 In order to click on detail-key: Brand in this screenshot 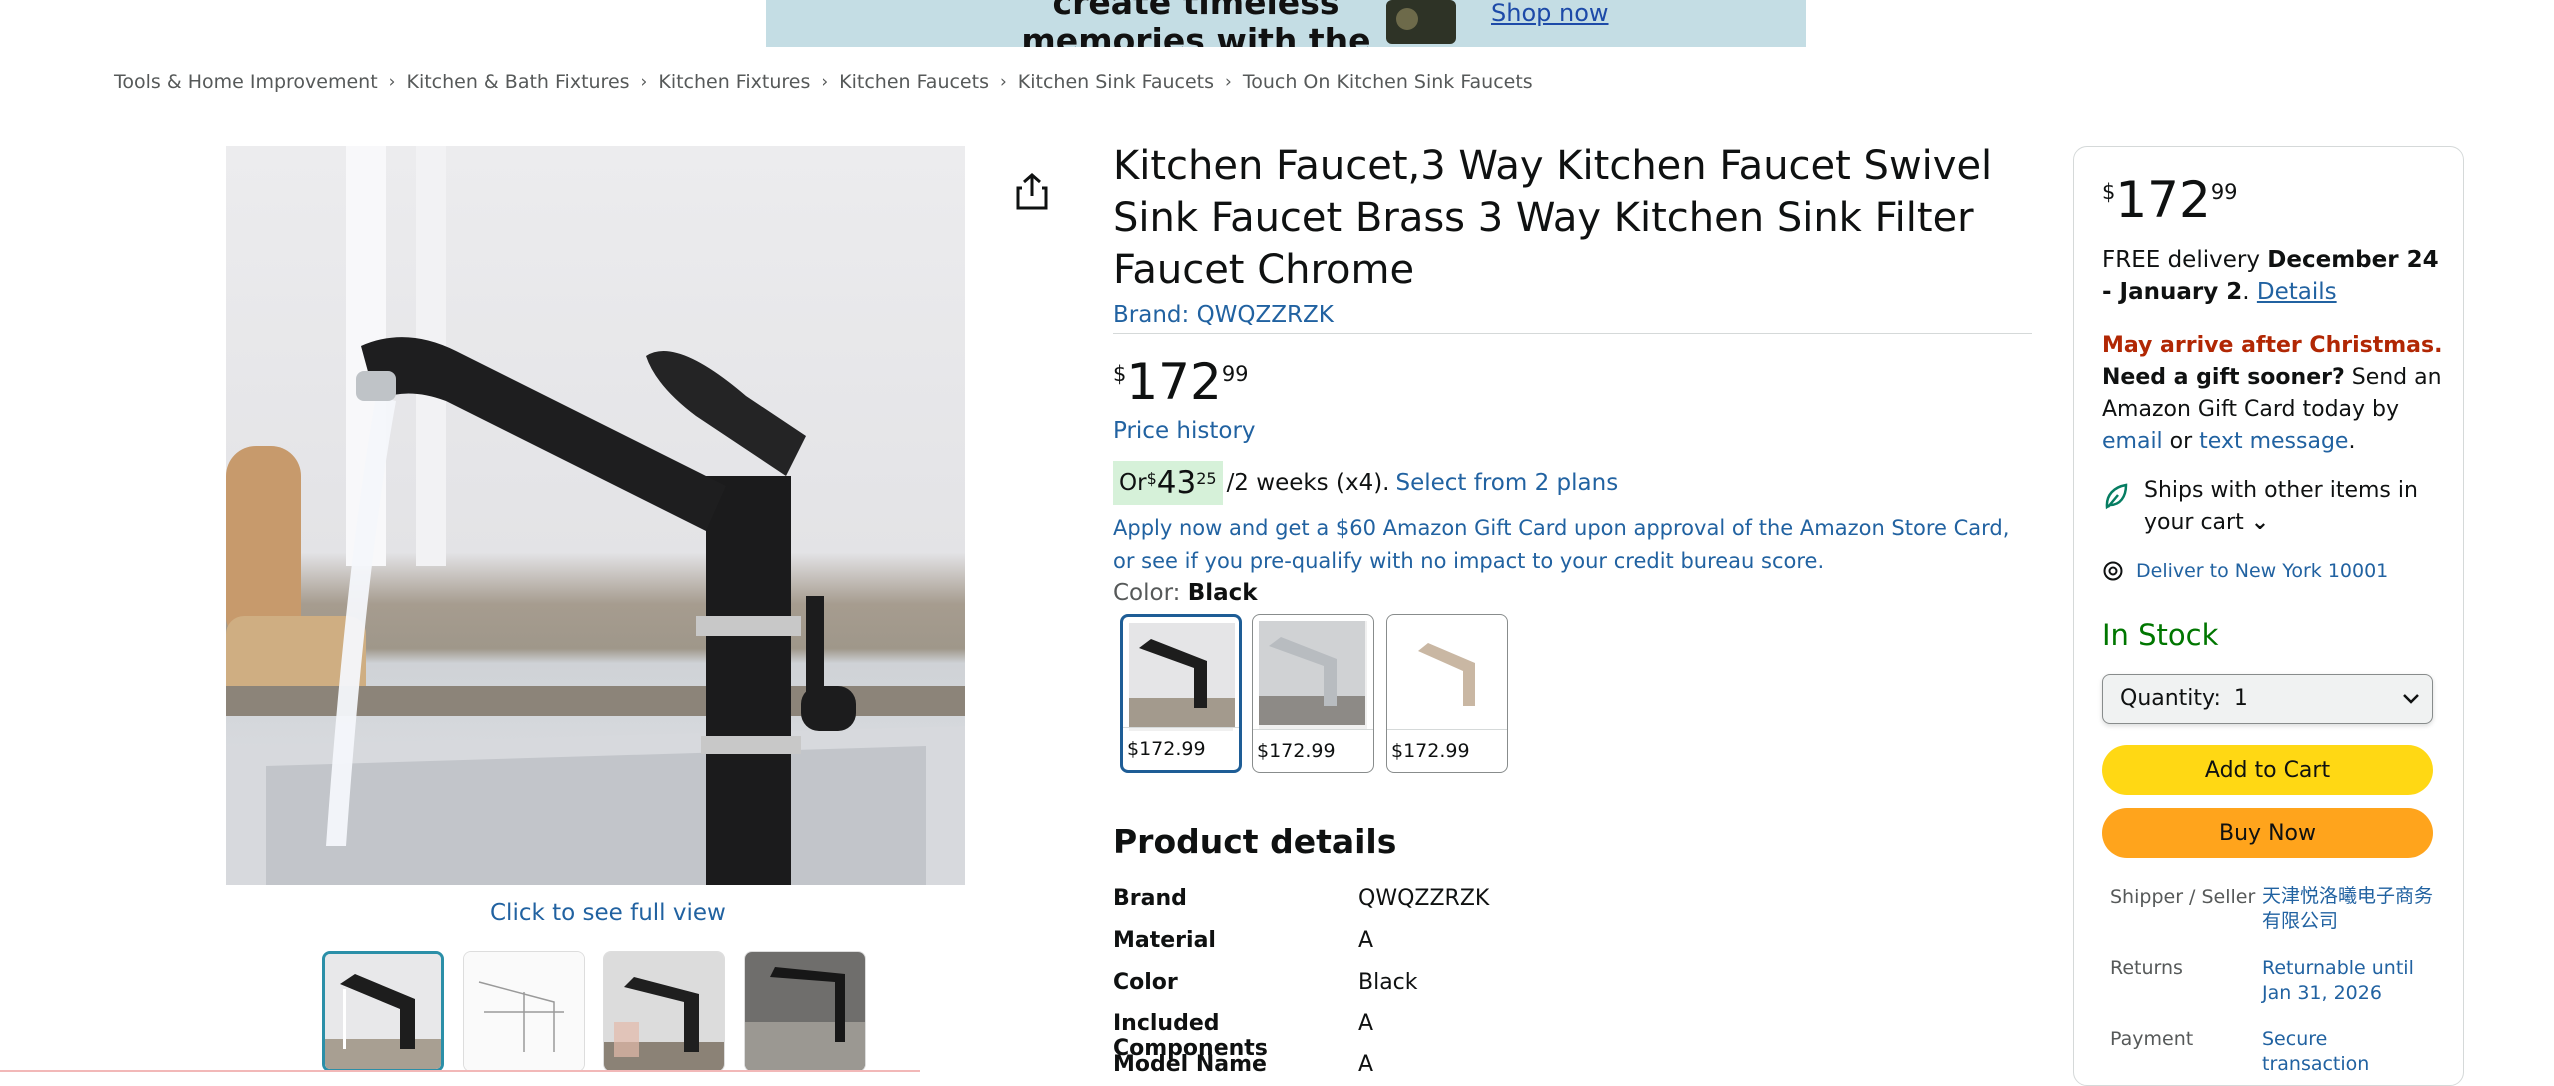, I will do `click(1150, 898)`.